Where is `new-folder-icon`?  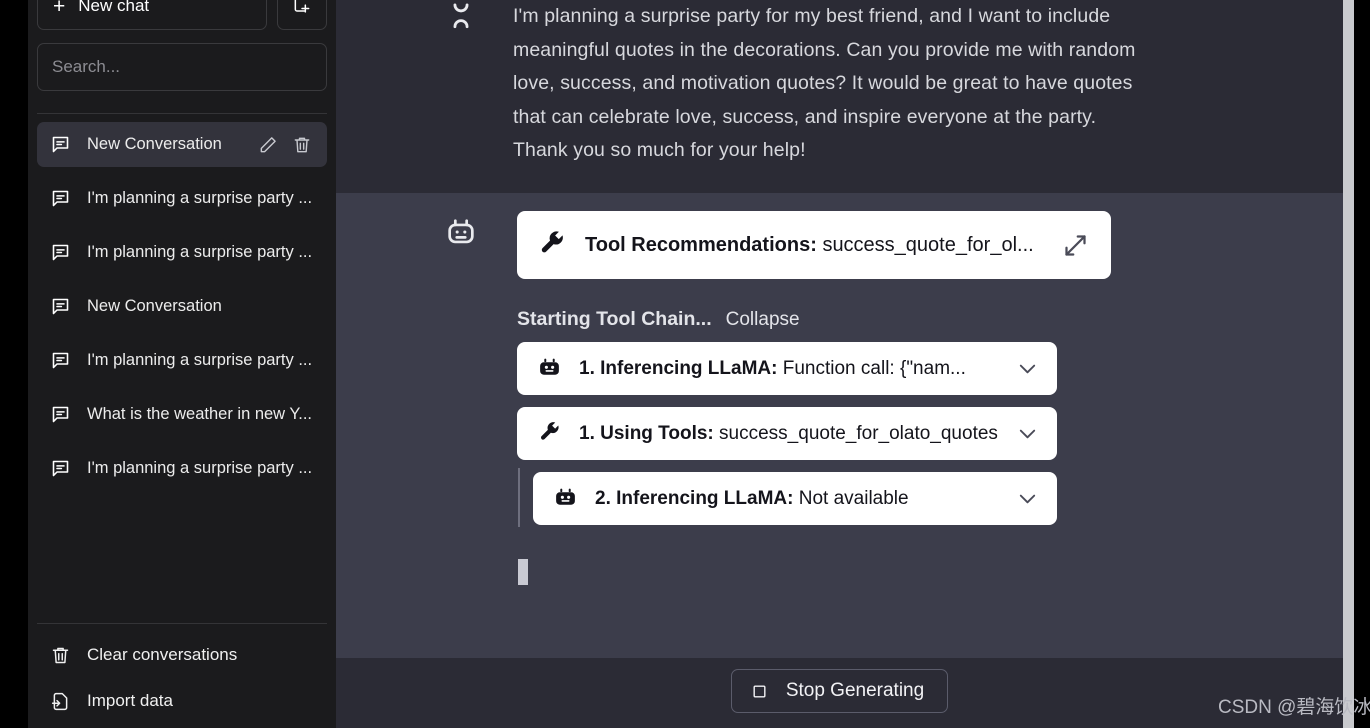 new-folder-icon is located at coordinates (302, 8).